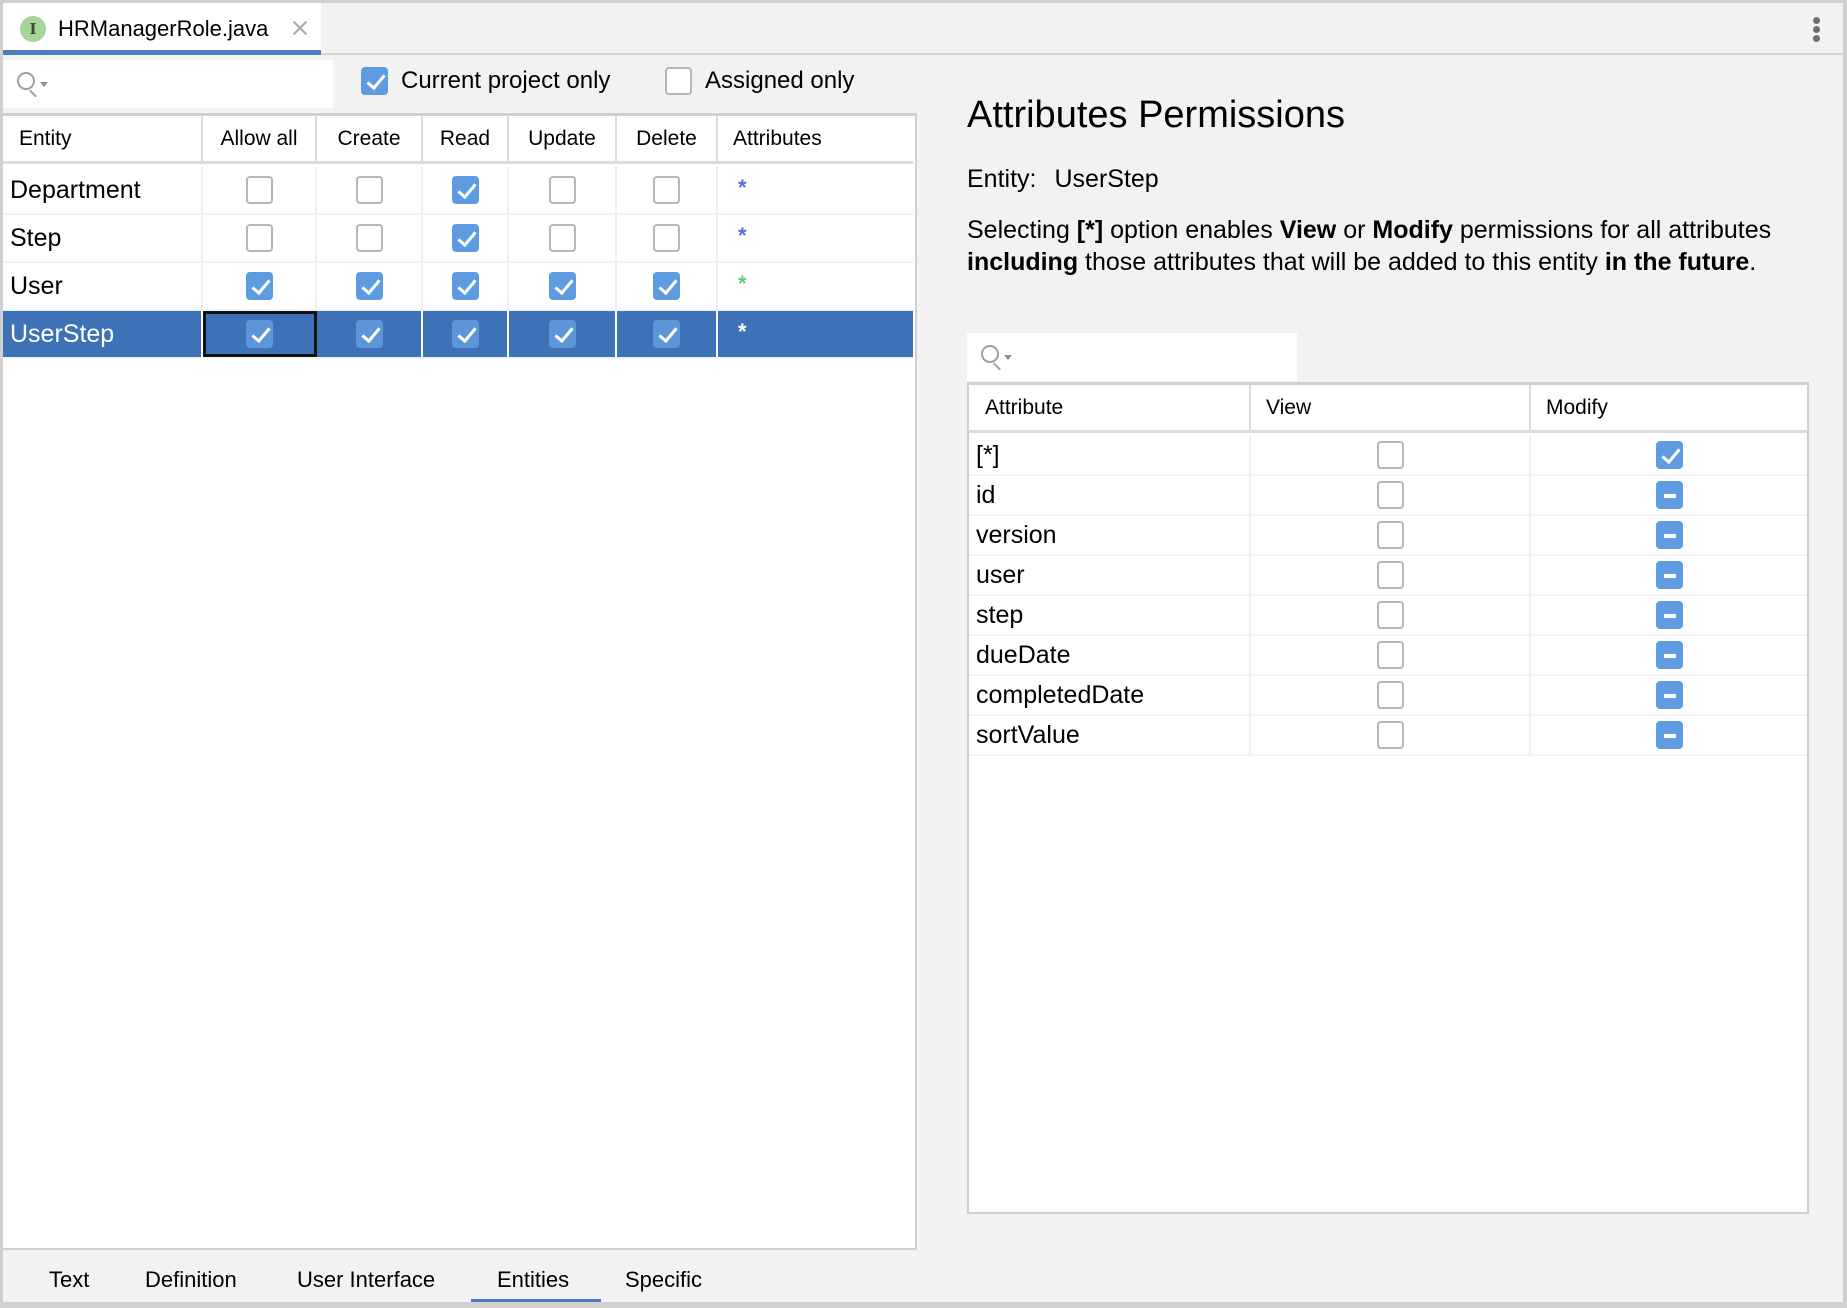 Image resolution: width=1847 pixels, height=1308 pixels. I want to click on attribute-row: version, so click(1388, 536).